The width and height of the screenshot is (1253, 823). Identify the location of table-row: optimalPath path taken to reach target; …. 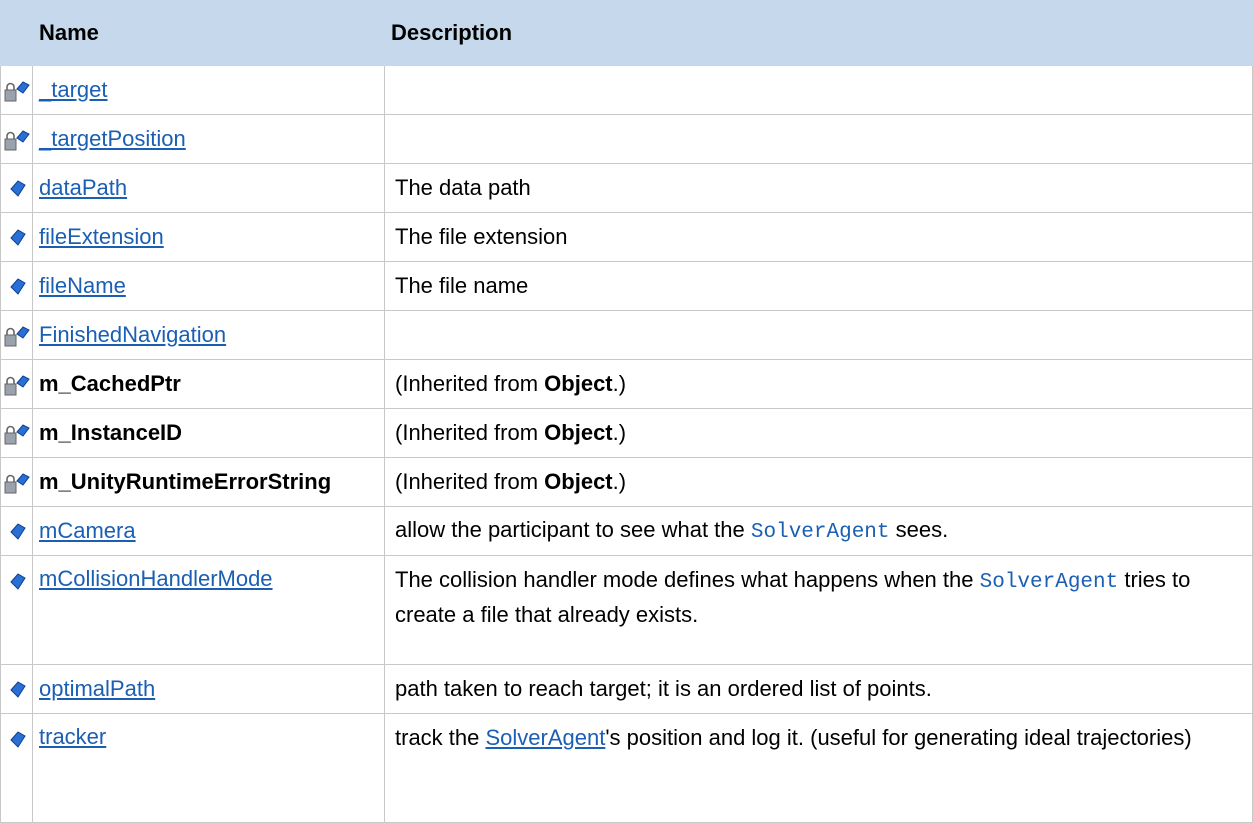
(626, 689).